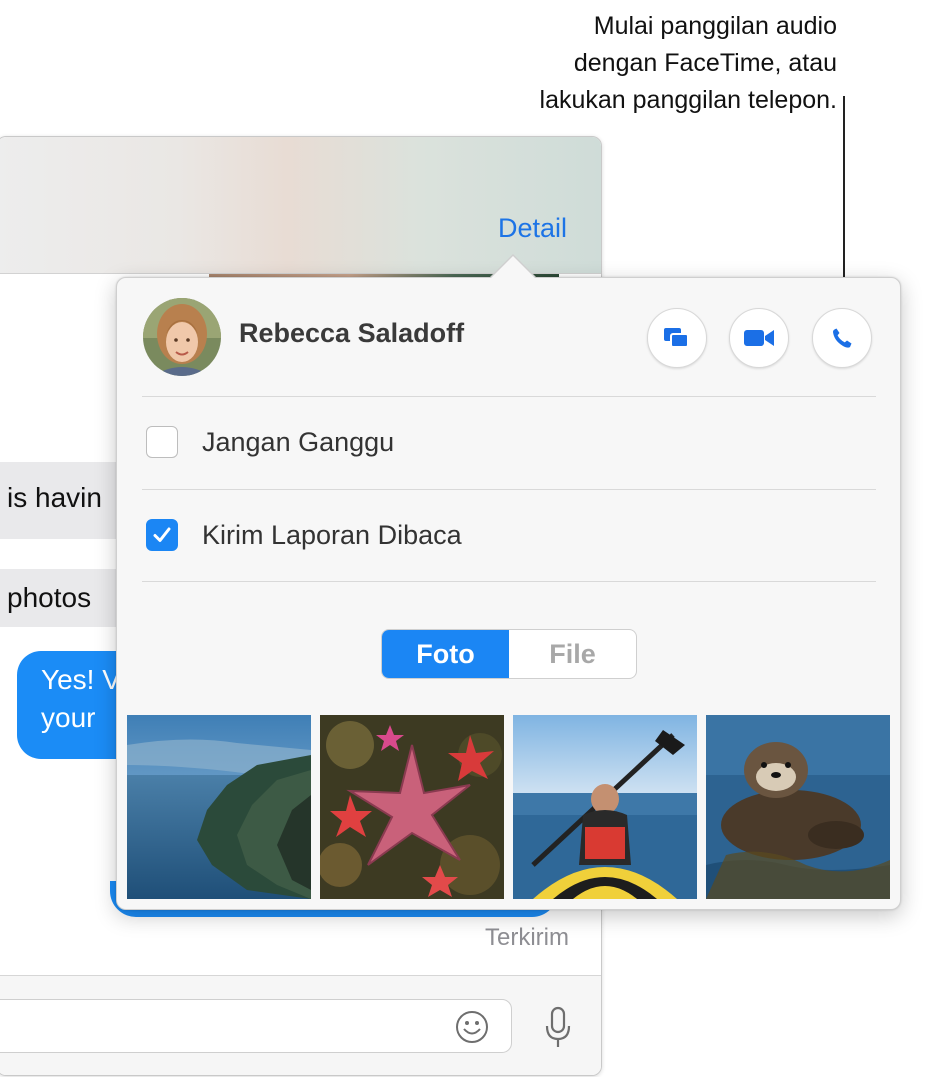 This screenshot has height=1077, width=931. What do you see at coordinates (472, 1027) in the screenshot?
I see `emoji-icon` at bounding box center [472, 1027].